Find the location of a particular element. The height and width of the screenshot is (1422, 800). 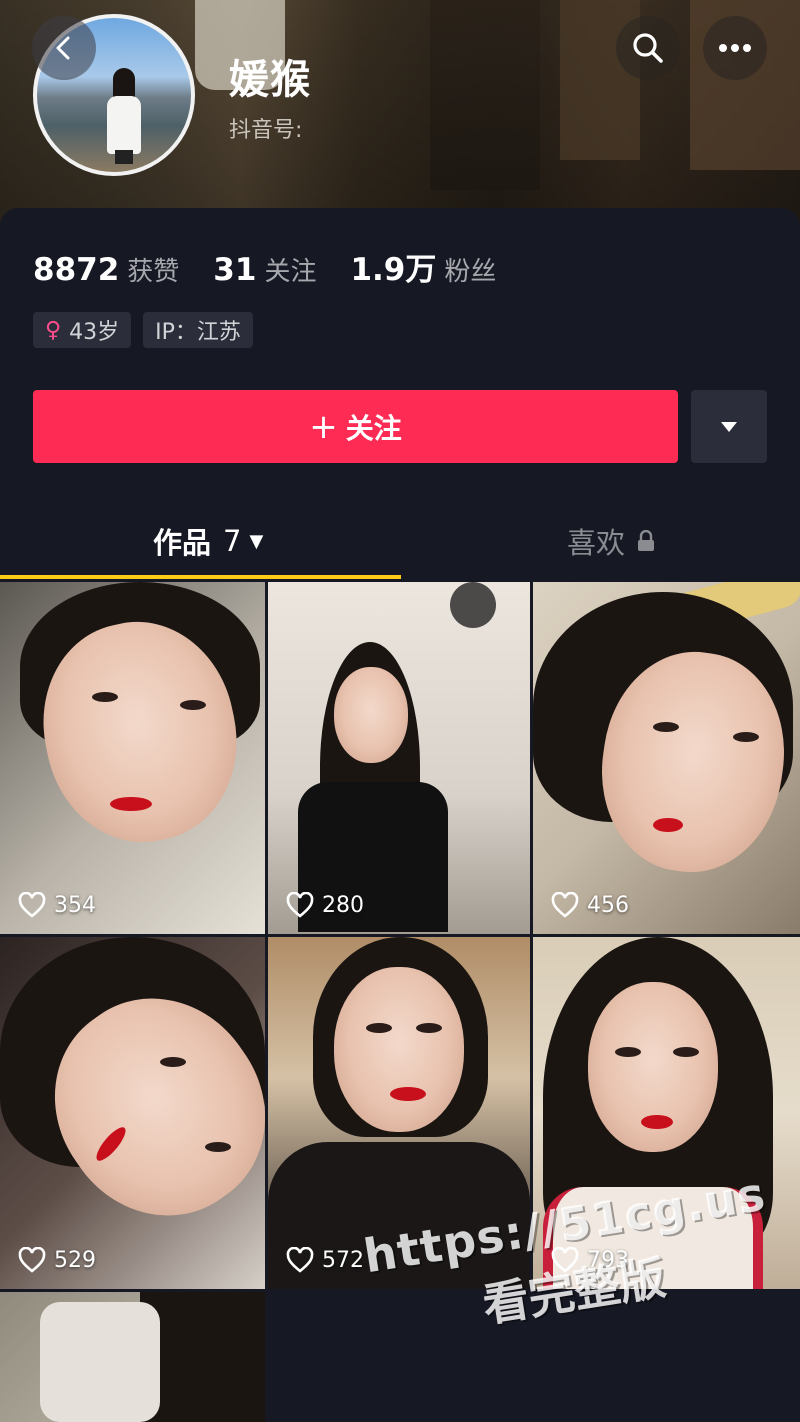

like-count-text: 529 is located at coordinates (75, 1260).